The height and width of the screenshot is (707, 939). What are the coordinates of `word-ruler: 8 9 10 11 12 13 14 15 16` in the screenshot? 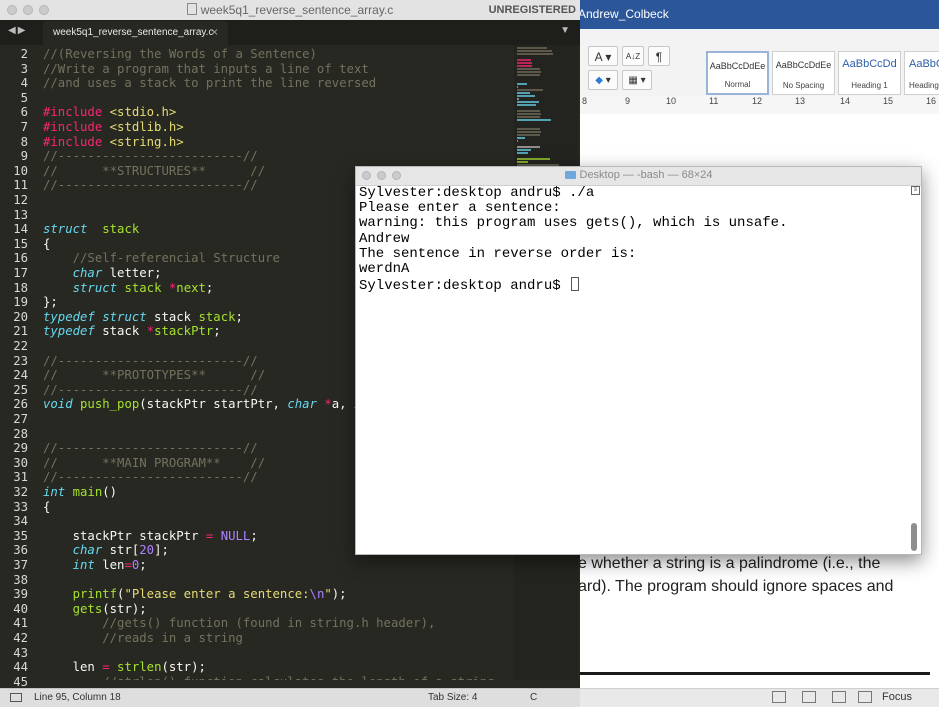 It's located at (758, 105).